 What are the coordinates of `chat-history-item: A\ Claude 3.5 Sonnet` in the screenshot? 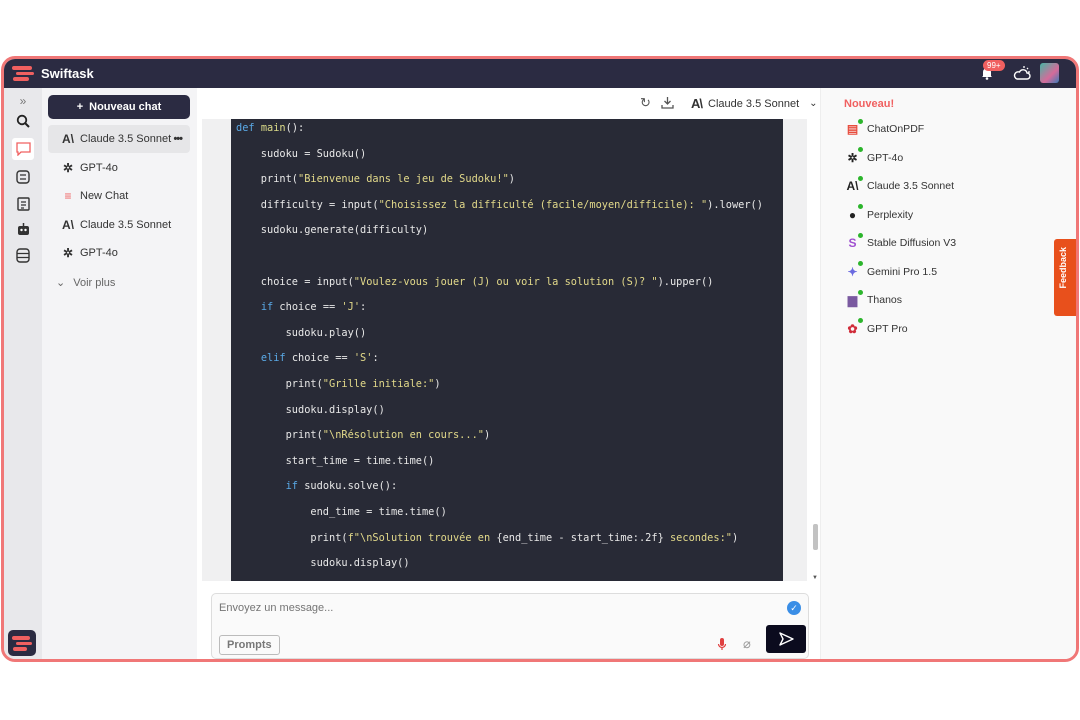 It's located at (119, 225).